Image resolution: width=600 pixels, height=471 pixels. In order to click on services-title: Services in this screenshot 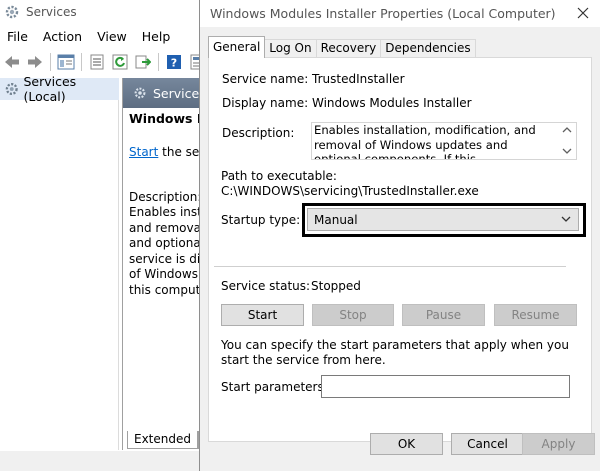, I will do `click(51, 12)`.